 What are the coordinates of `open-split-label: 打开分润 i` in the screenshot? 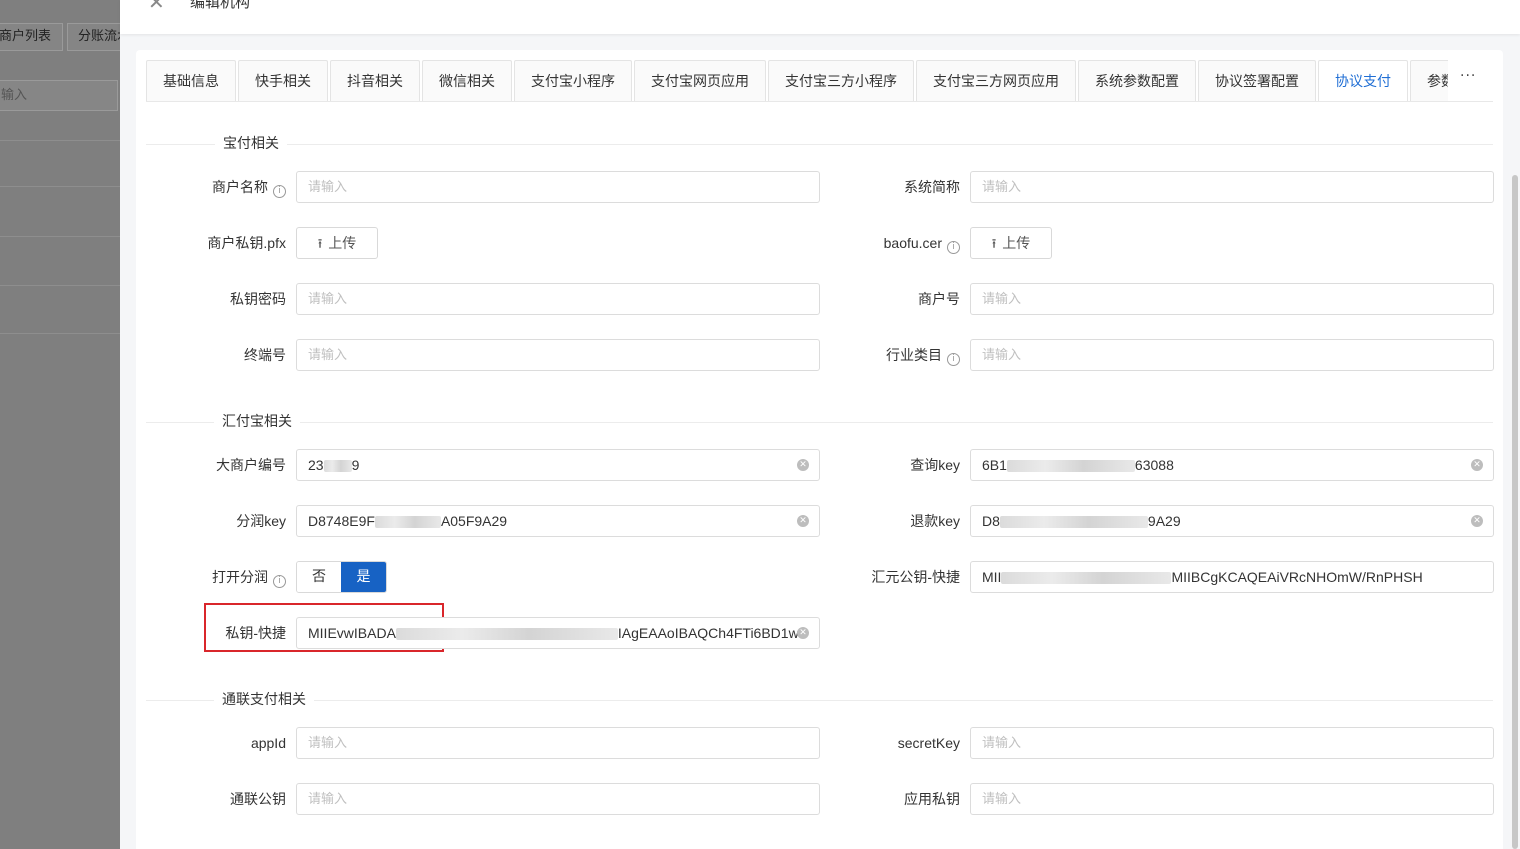 It's located at (249, 577).